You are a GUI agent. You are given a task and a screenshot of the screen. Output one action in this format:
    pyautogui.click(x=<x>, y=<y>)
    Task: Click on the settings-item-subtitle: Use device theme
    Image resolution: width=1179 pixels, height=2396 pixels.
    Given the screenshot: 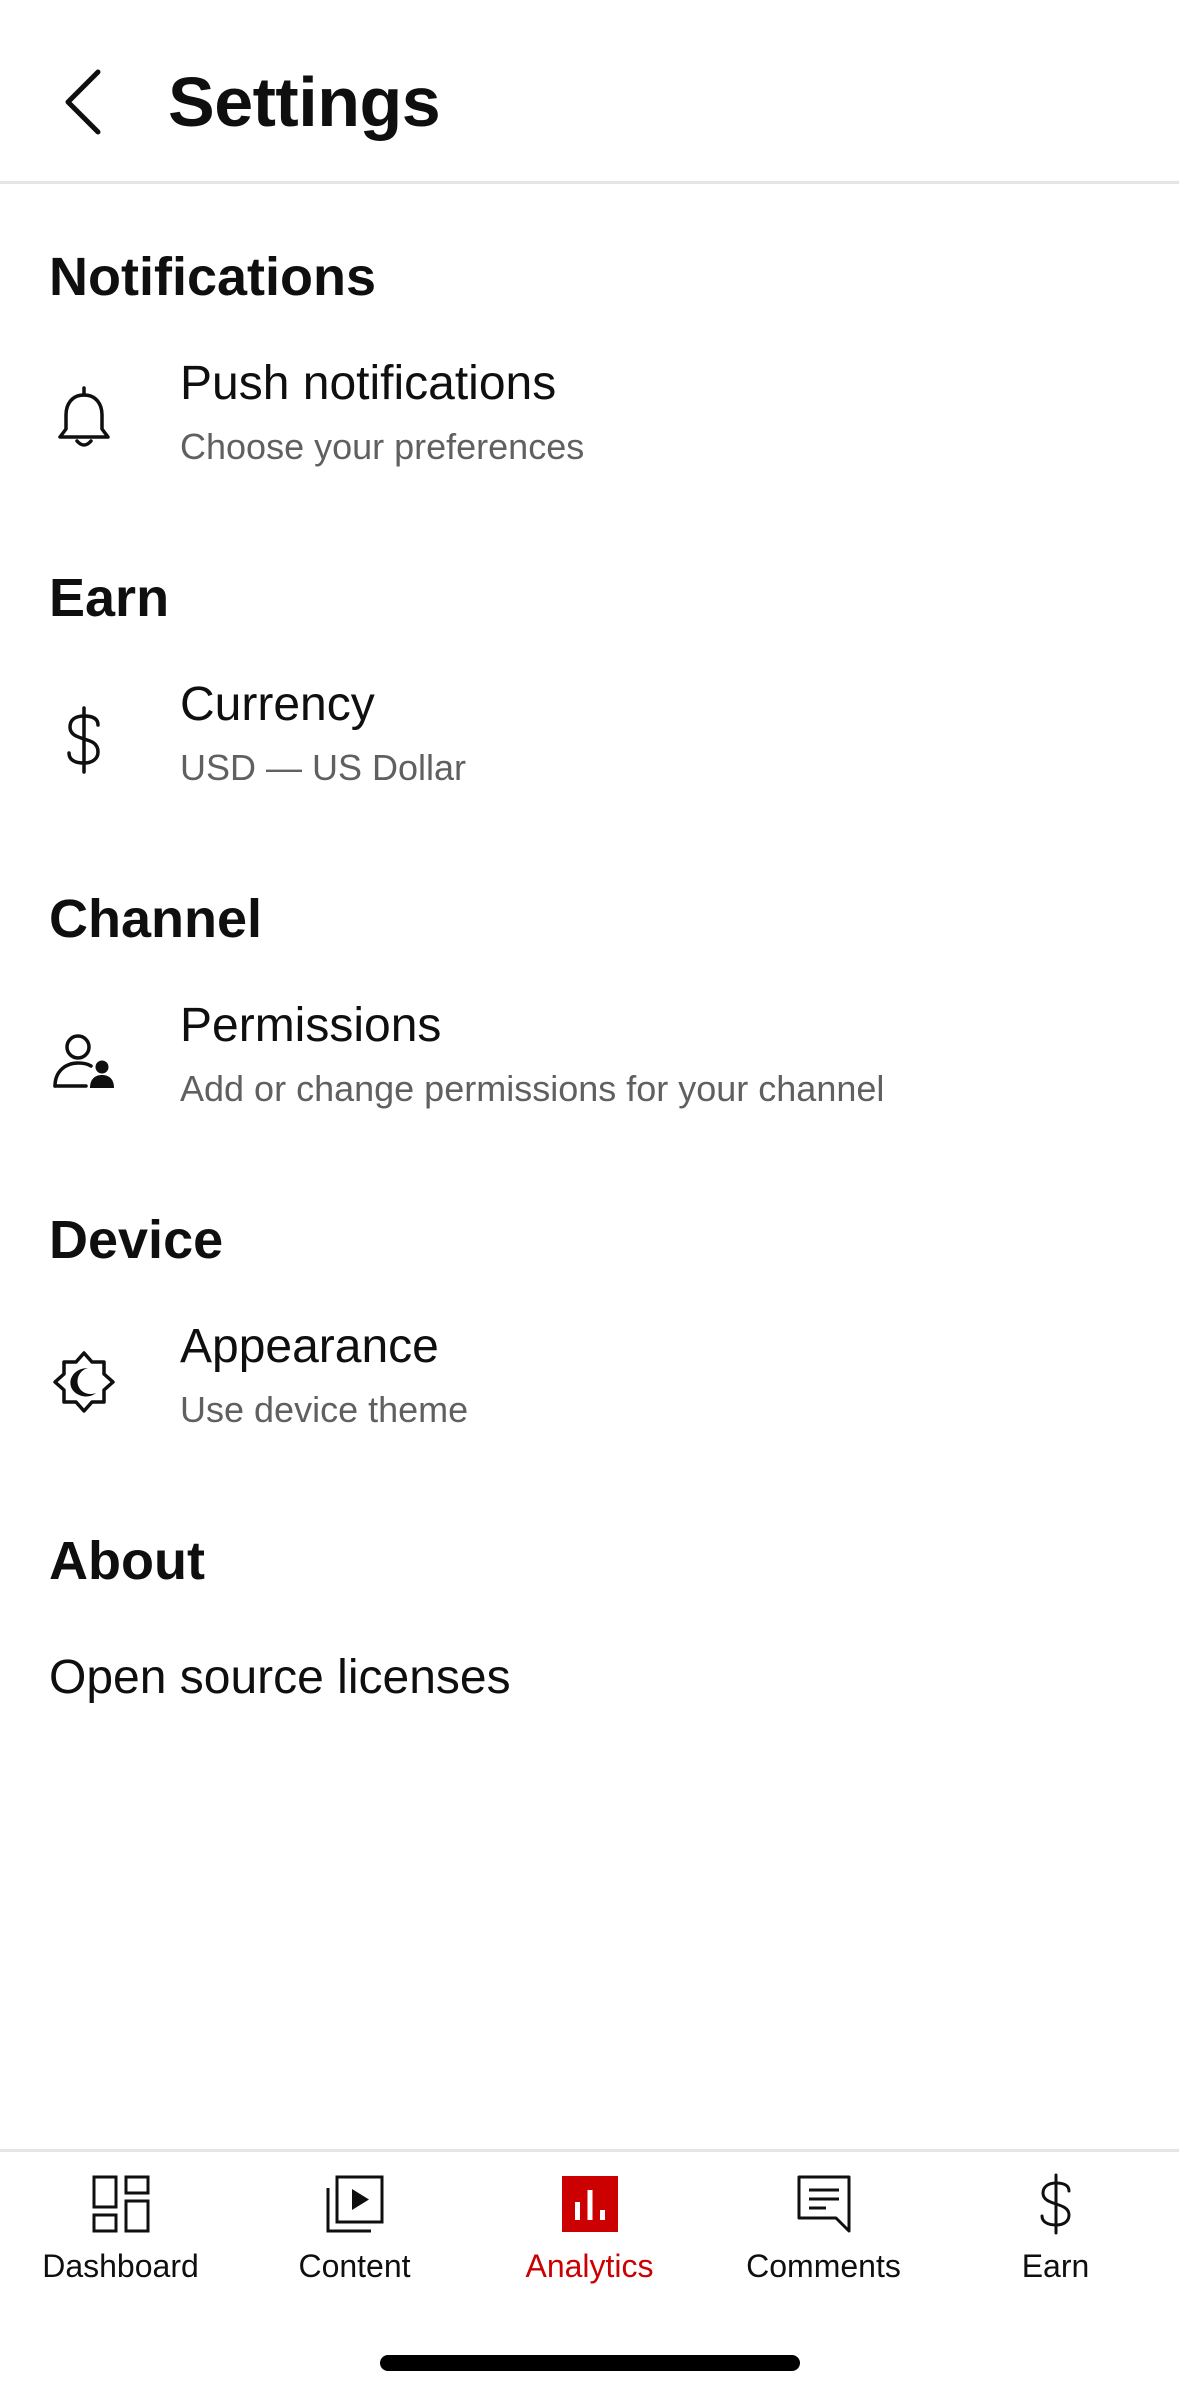 What is the action you would take?
    pyautogui.click(x=324, y=1409)
    